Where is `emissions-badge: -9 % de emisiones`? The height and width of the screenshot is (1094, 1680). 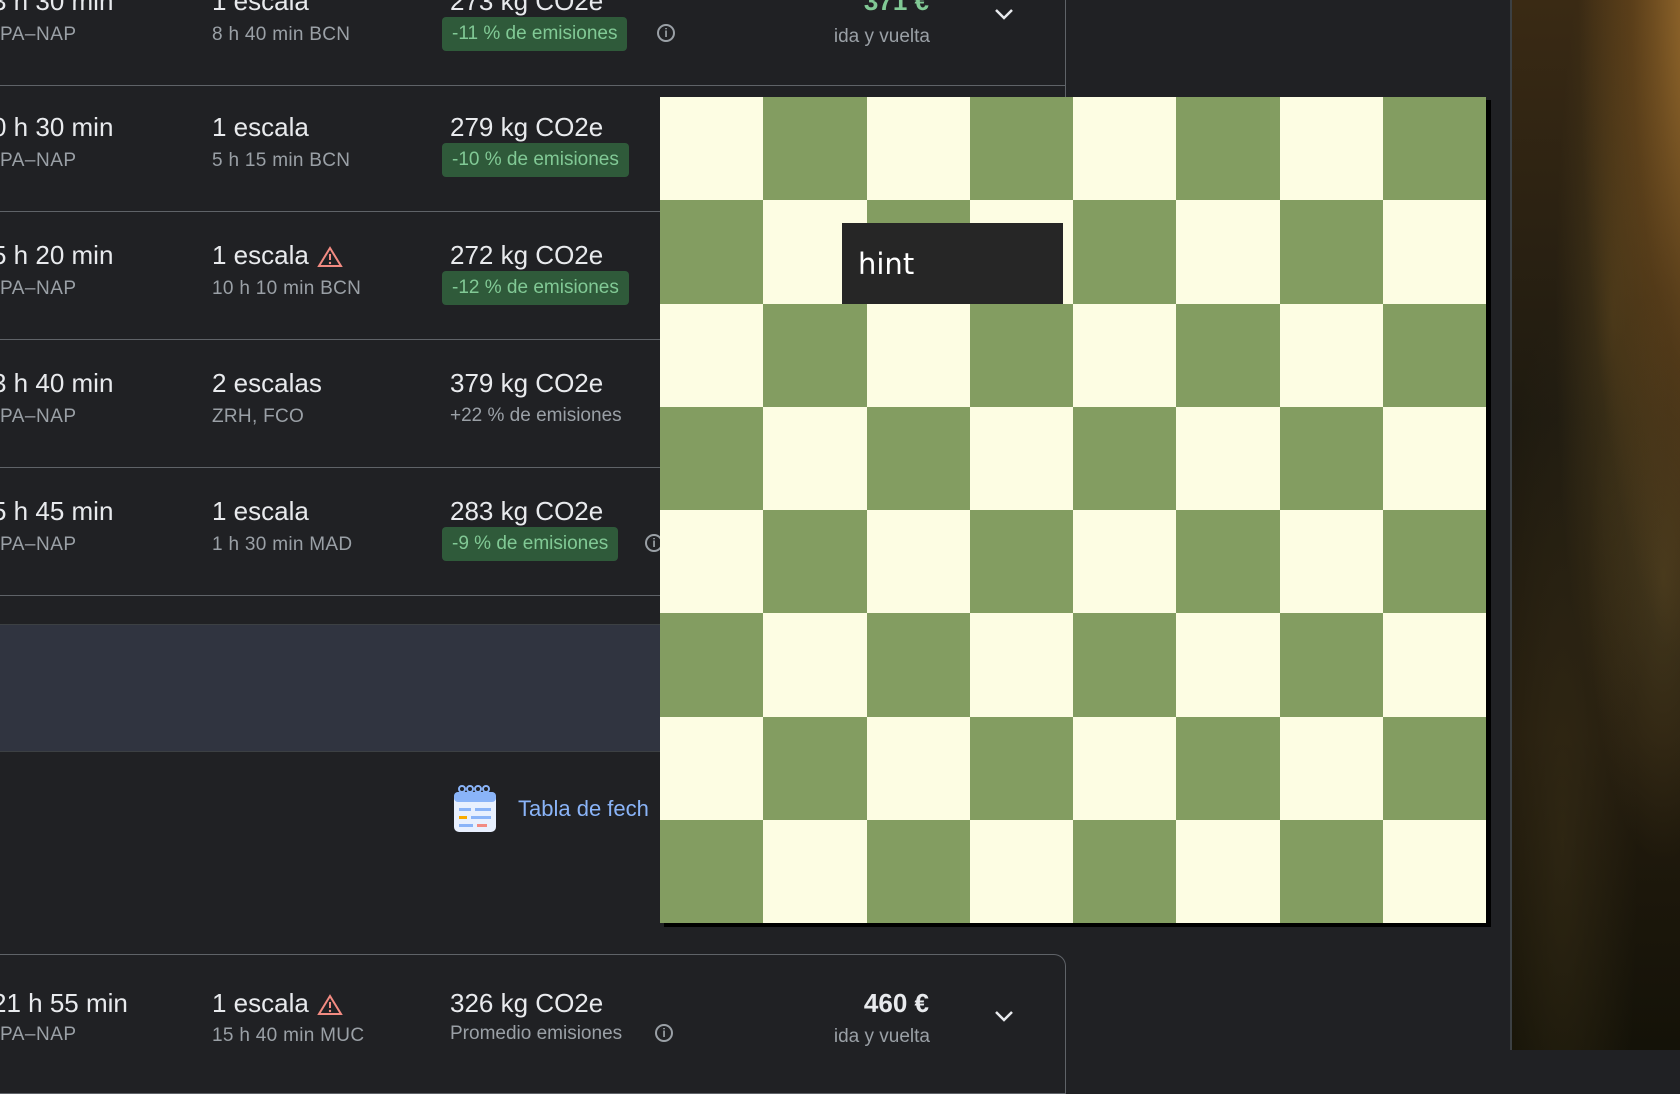
emissions-badge: -9 % de emisiones is located at coordinates (530, 544).